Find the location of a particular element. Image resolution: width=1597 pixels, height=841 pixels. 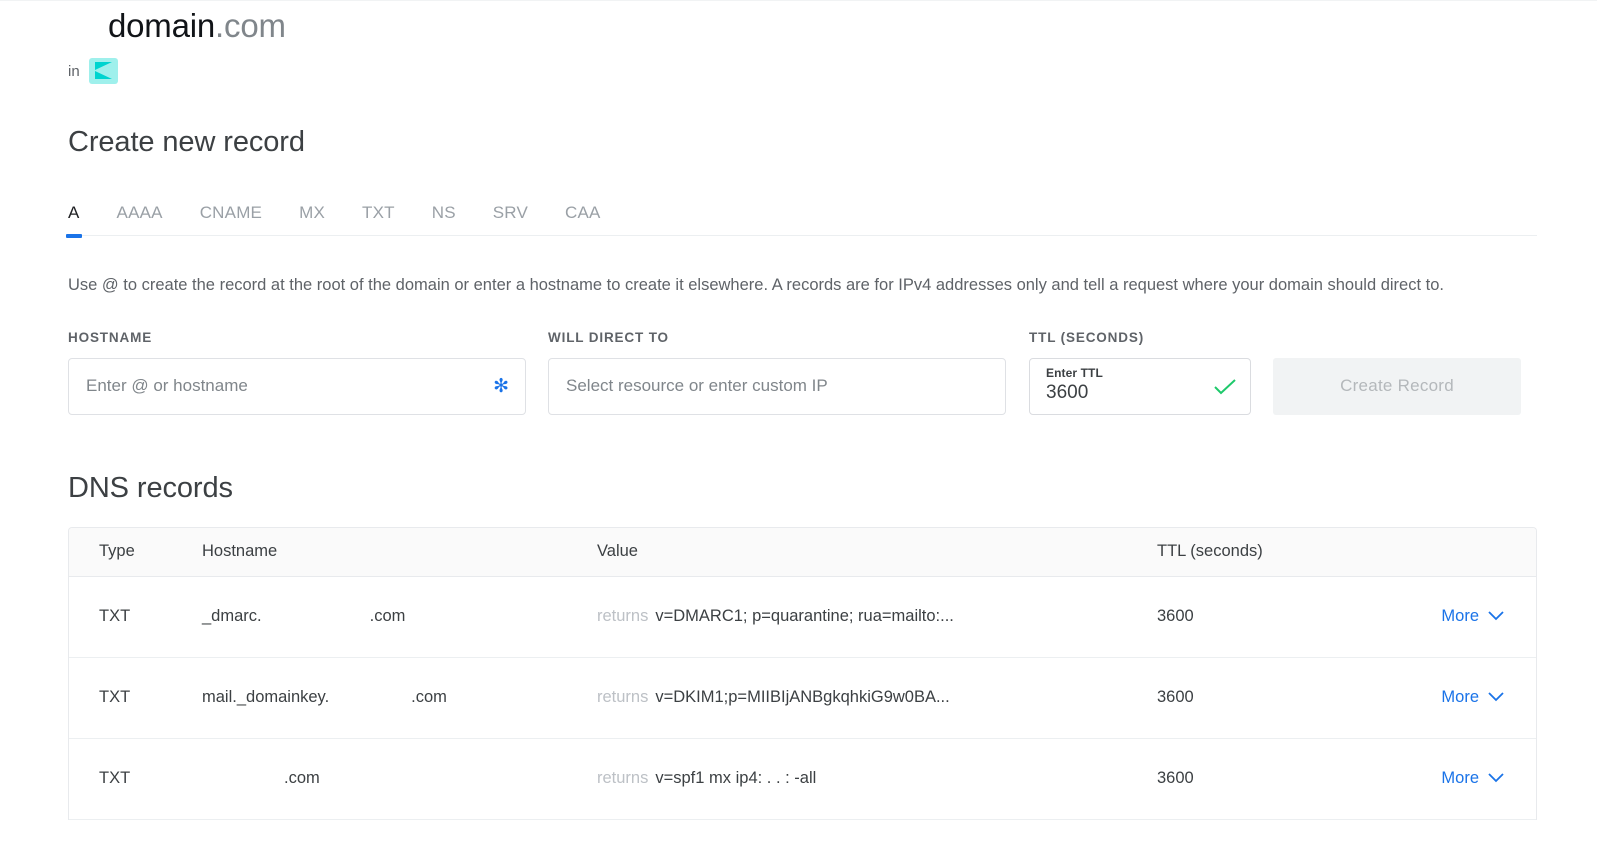

page-title: Create new record is located at coordinates (186, 142).